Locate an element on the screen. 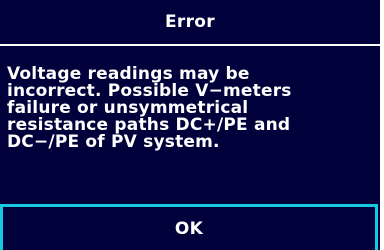 The height and width of the screenshot is (250, 384). dialog-title: Error is located at coordinates (190, 22).